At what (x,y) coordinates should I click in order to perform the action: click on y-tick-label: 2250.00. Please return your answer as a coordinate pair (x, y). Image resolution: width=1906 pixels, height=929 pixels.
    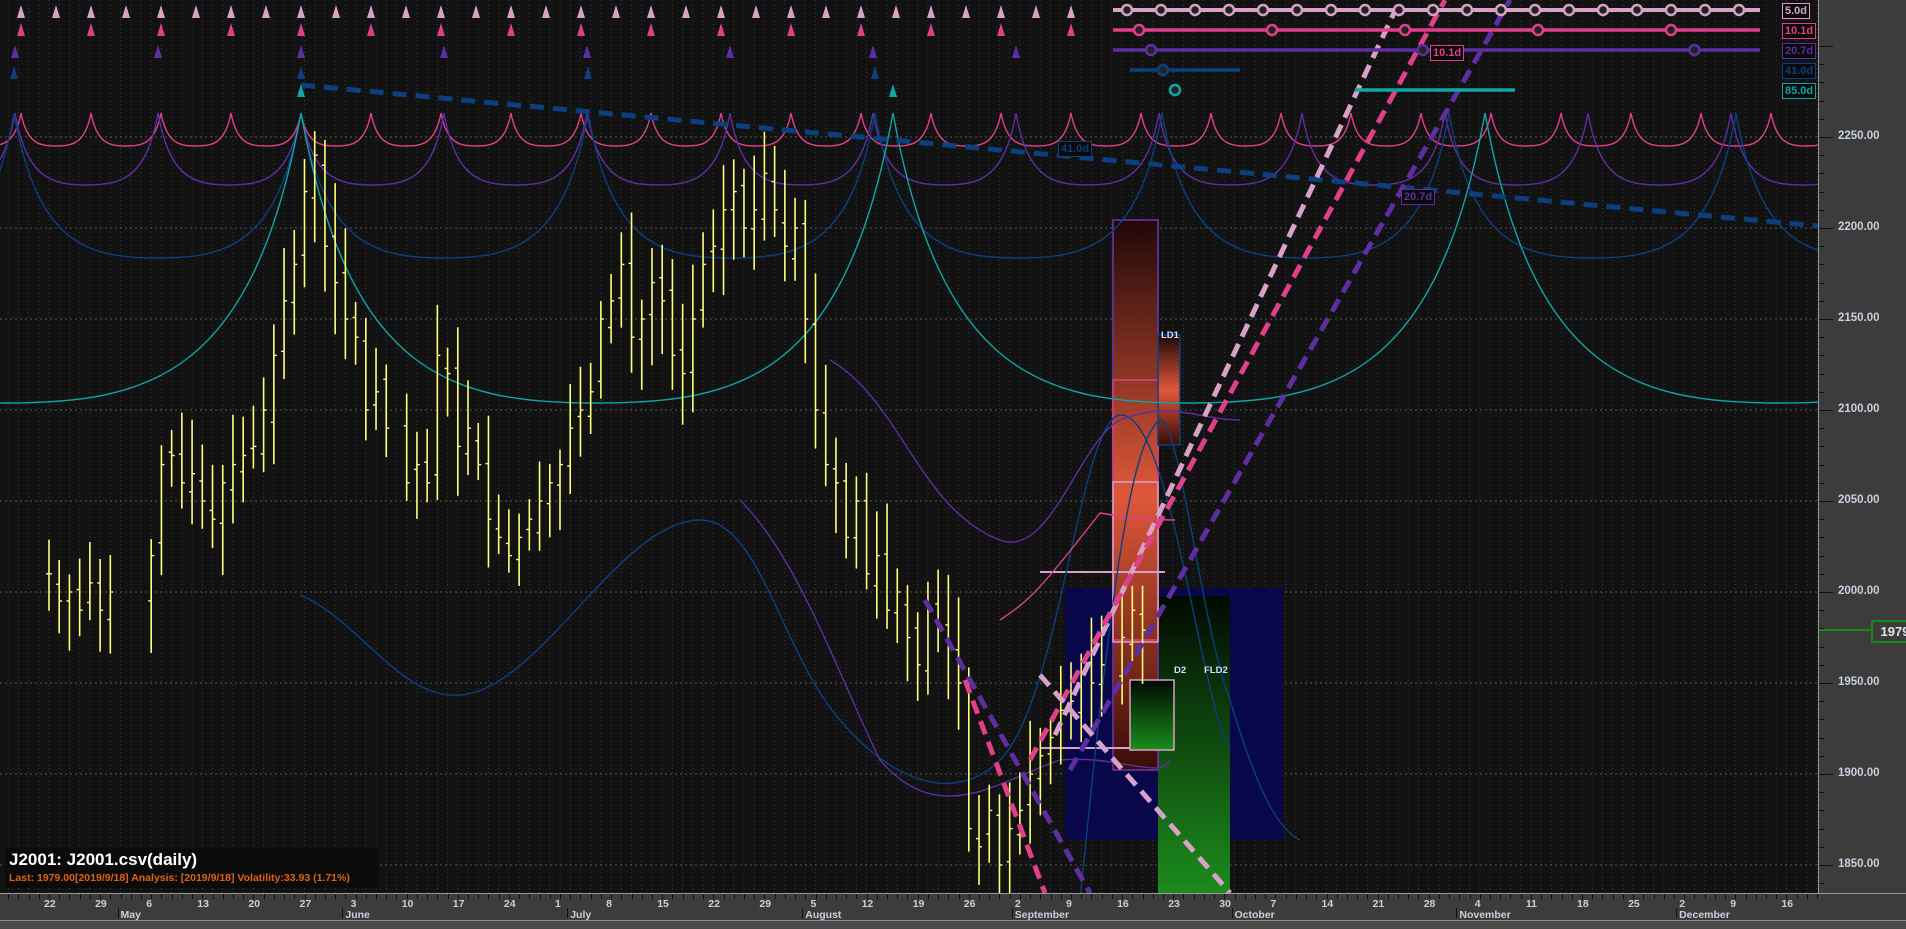
    Looking at the image, I should click on (1859, 136).